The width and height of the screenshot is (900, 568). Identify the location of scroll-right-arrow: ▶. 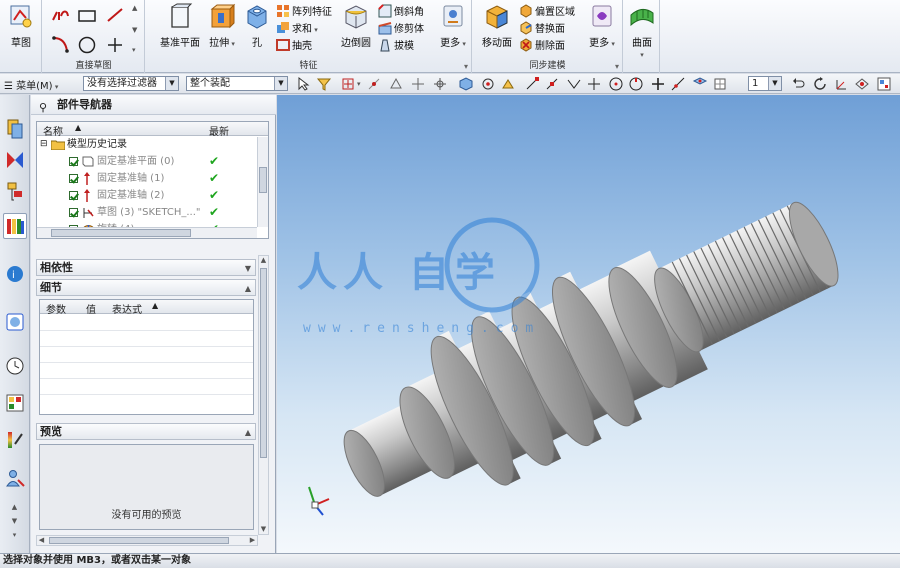
(252, 540).